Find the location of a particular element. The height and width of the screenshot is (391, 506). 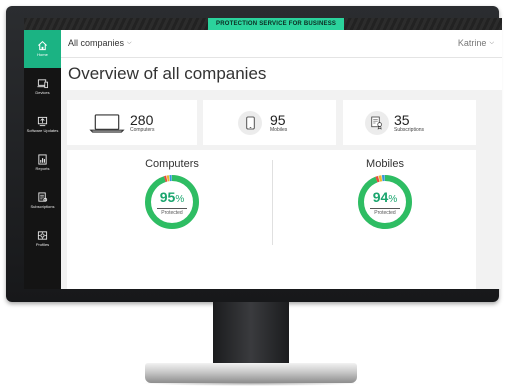

gauge-title: Computers is located at coordinates (172, 164).